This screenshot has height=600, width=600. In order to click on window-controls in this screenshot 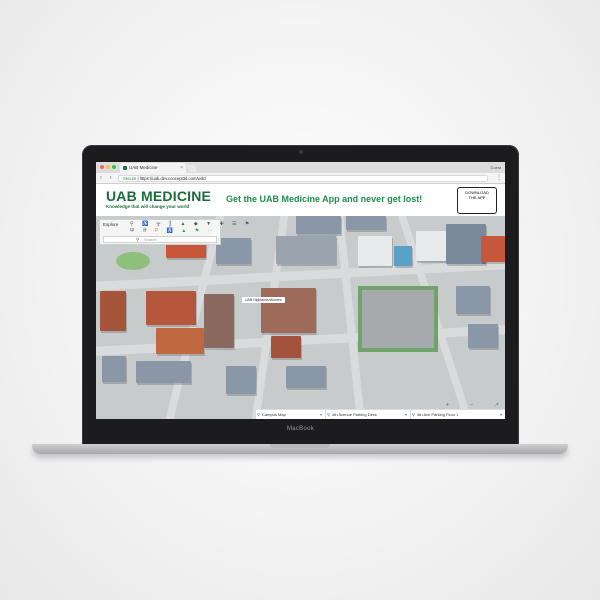, I will do `click(108, 167)`.